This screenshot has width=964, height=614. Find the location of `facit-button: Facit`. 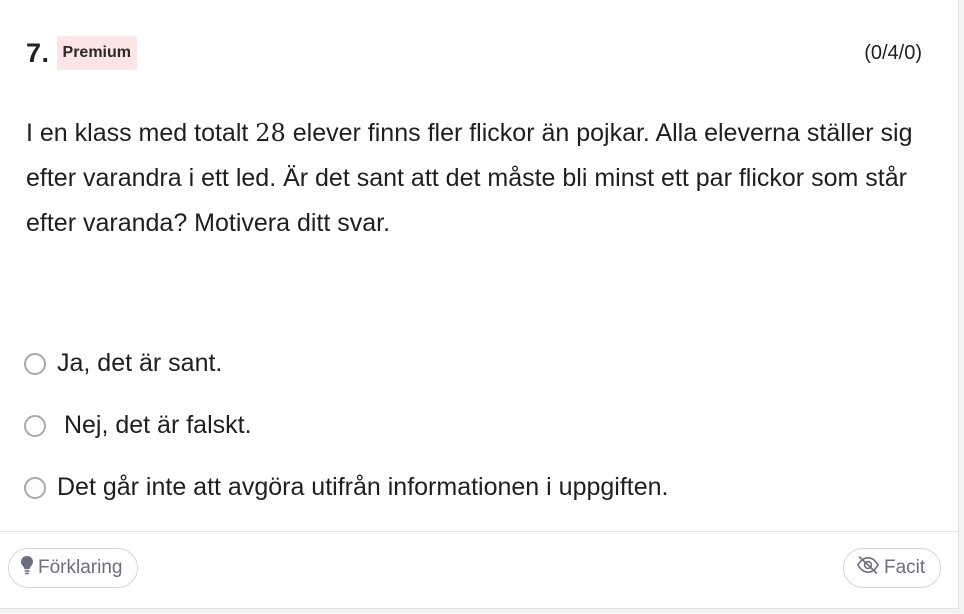

facit-button: Facit is located at coordinates (892, 568).